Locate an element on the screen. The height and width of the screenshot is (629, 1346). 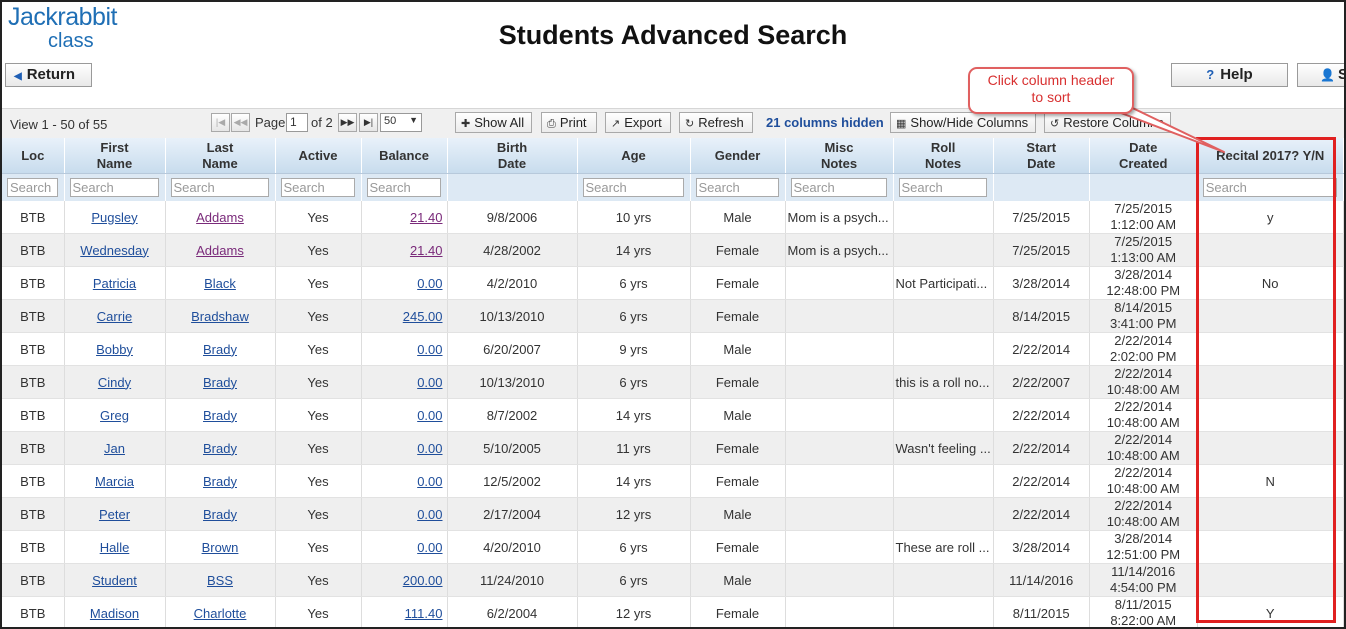
annotation-callout: Click column header to sort is located at coordinates (1051, 90).